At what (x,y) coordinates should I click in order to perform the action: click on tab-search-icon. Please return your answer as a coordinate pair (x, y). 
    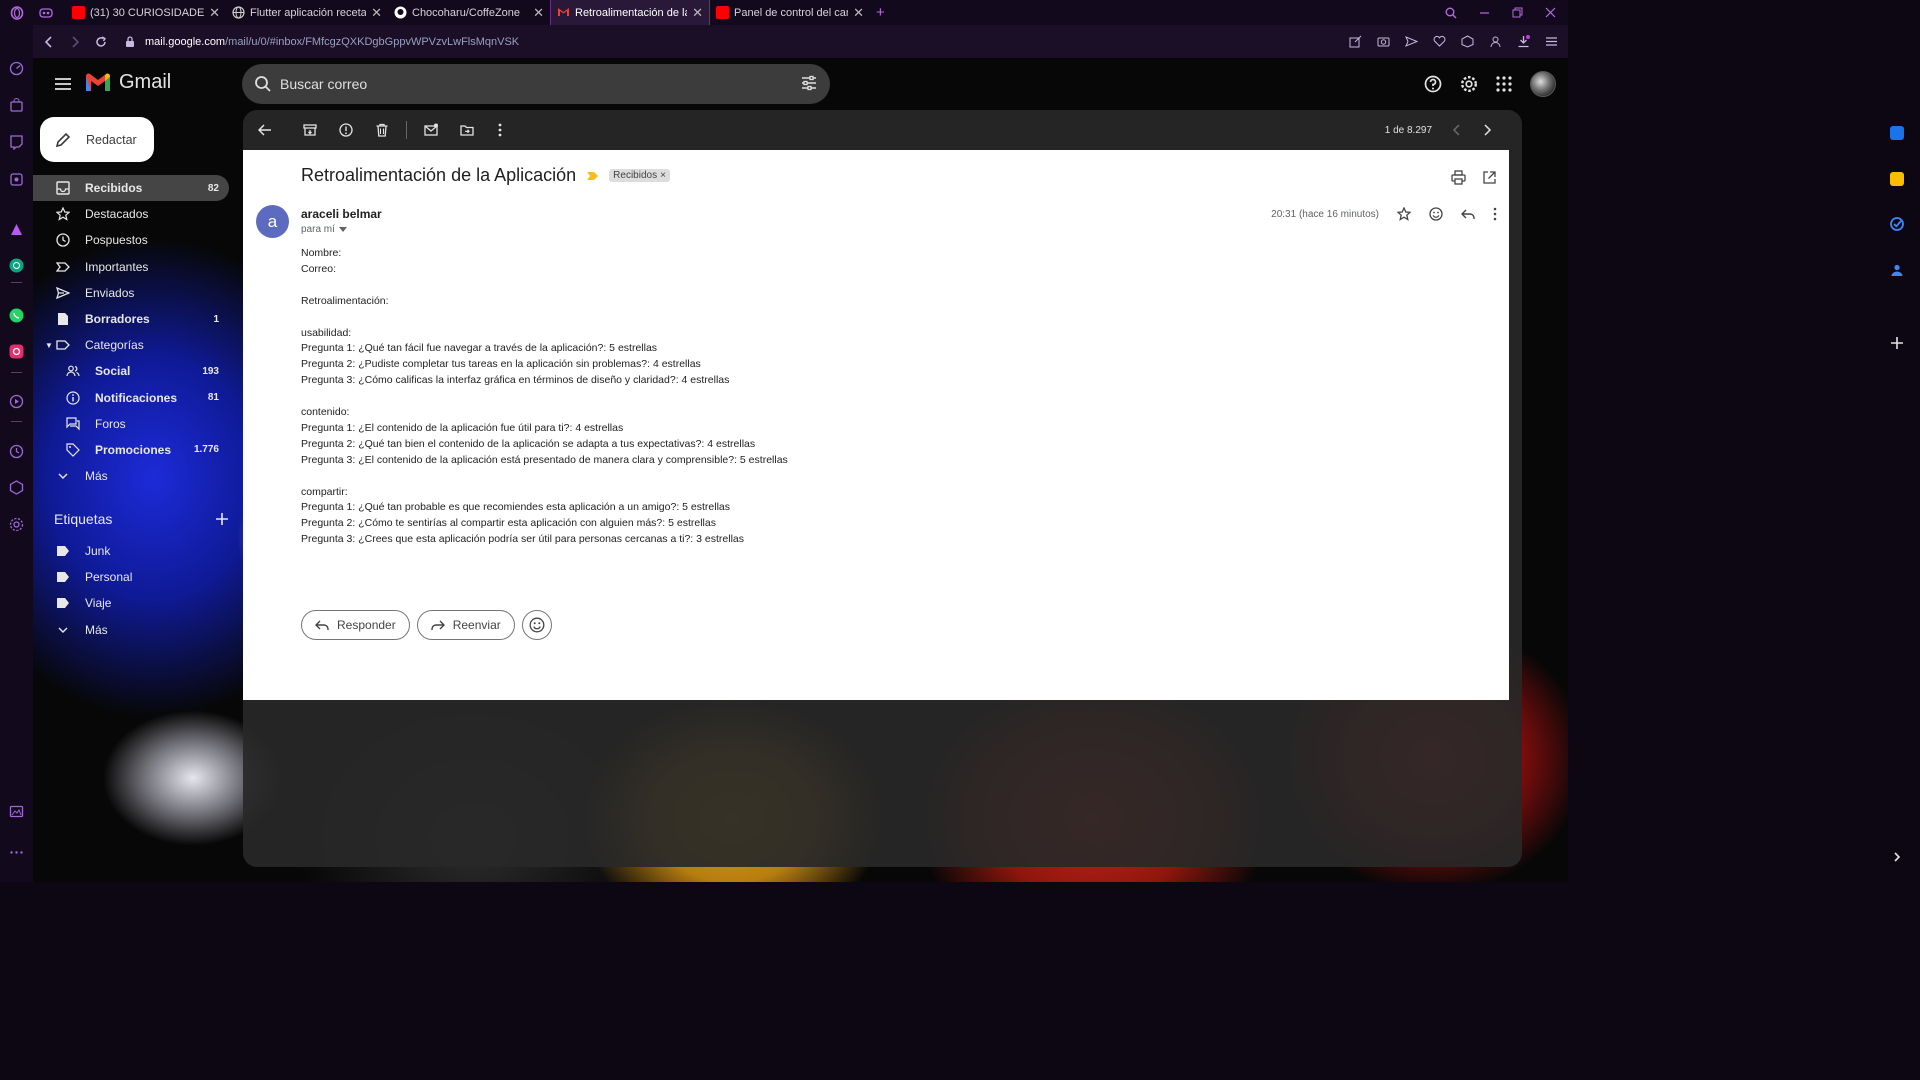
    Looking at the image, I should click on (1451, 13).